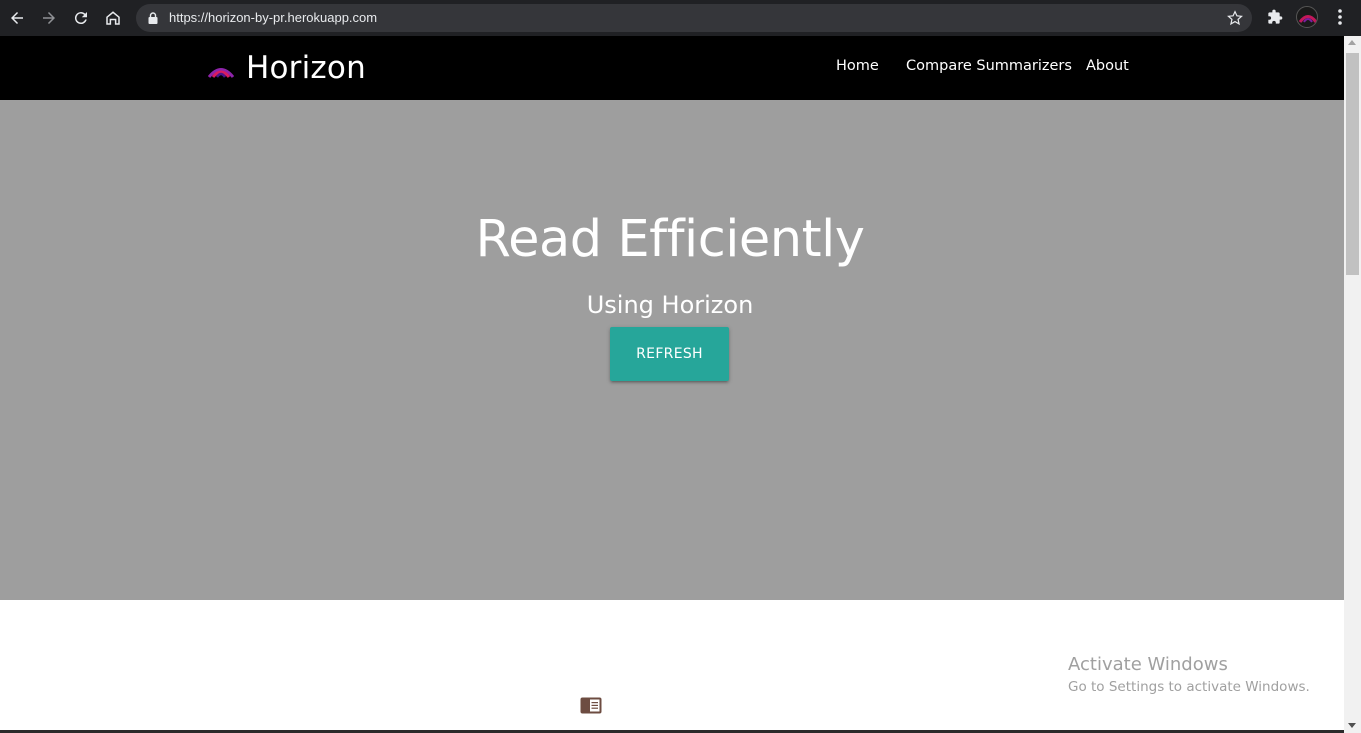  I want to click on nav-link-compare-summarizers: Compare Summarizers, so click(989, 66).